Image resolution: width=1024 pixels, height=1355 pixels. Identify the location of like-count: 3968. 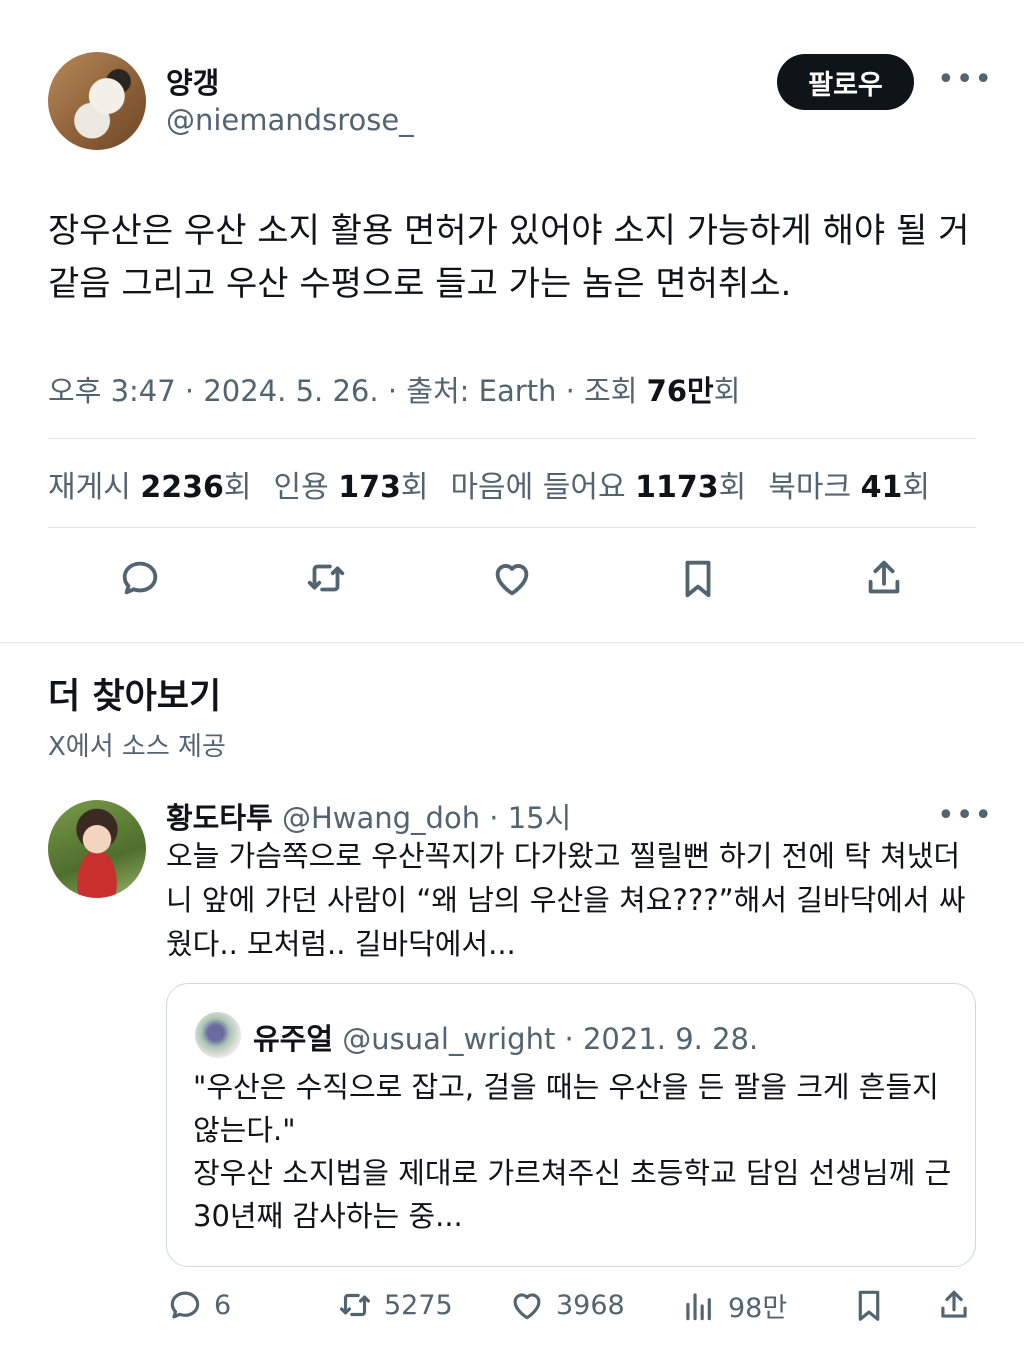
(590, 1305).